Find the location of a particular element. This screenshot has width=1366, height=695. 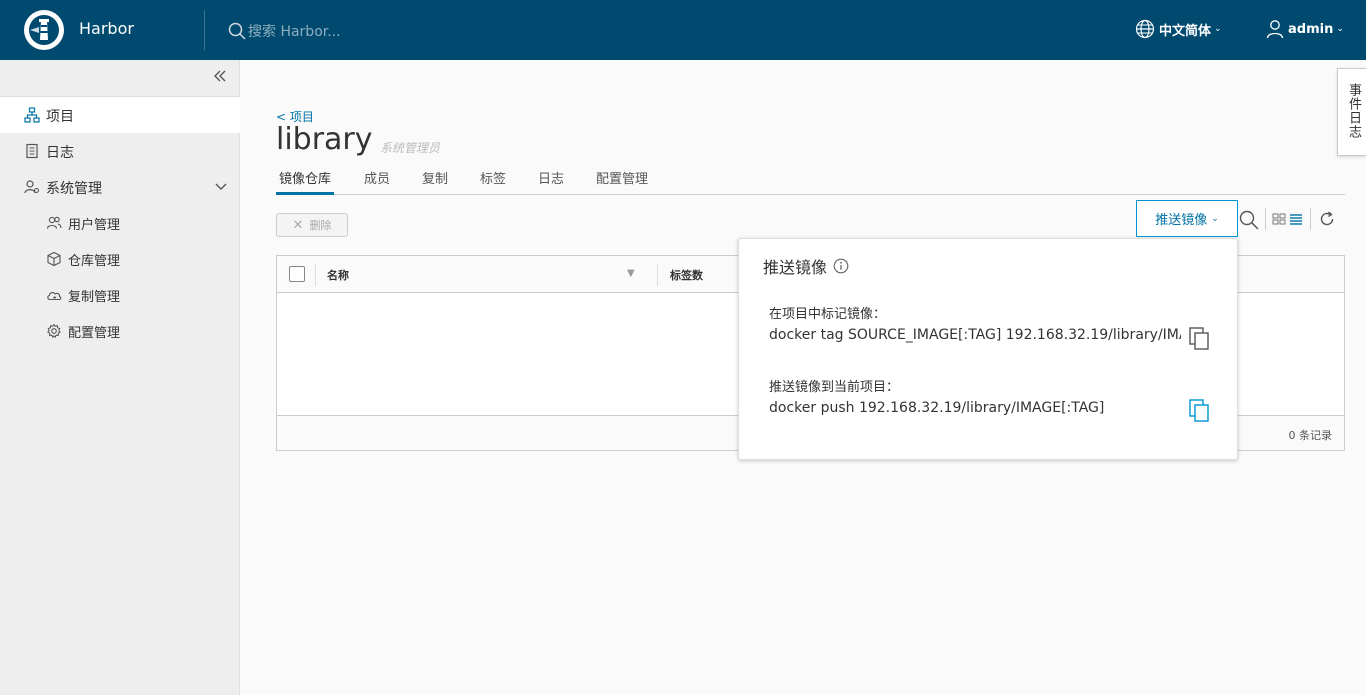

push-image-button: 推送镜像 ⌄ is located at coordinates (1187, 218).